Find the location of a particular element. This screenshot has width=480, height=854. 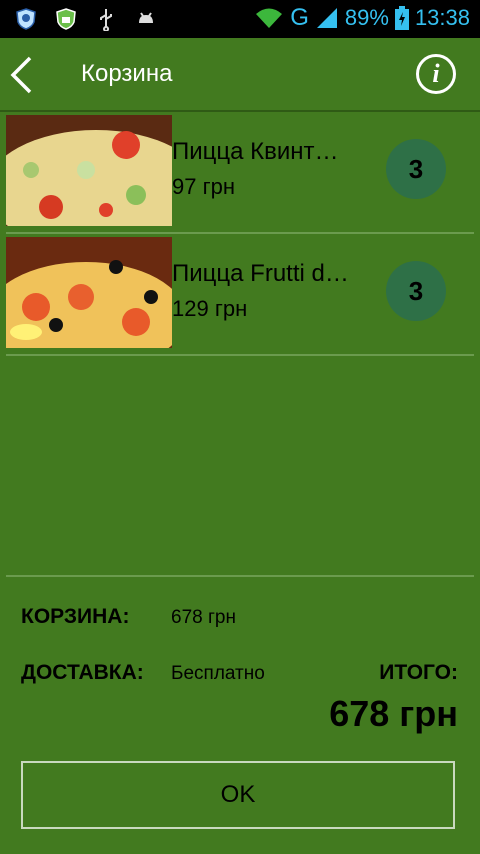

item-price: 97 грн is located at coordinates (203, 186).